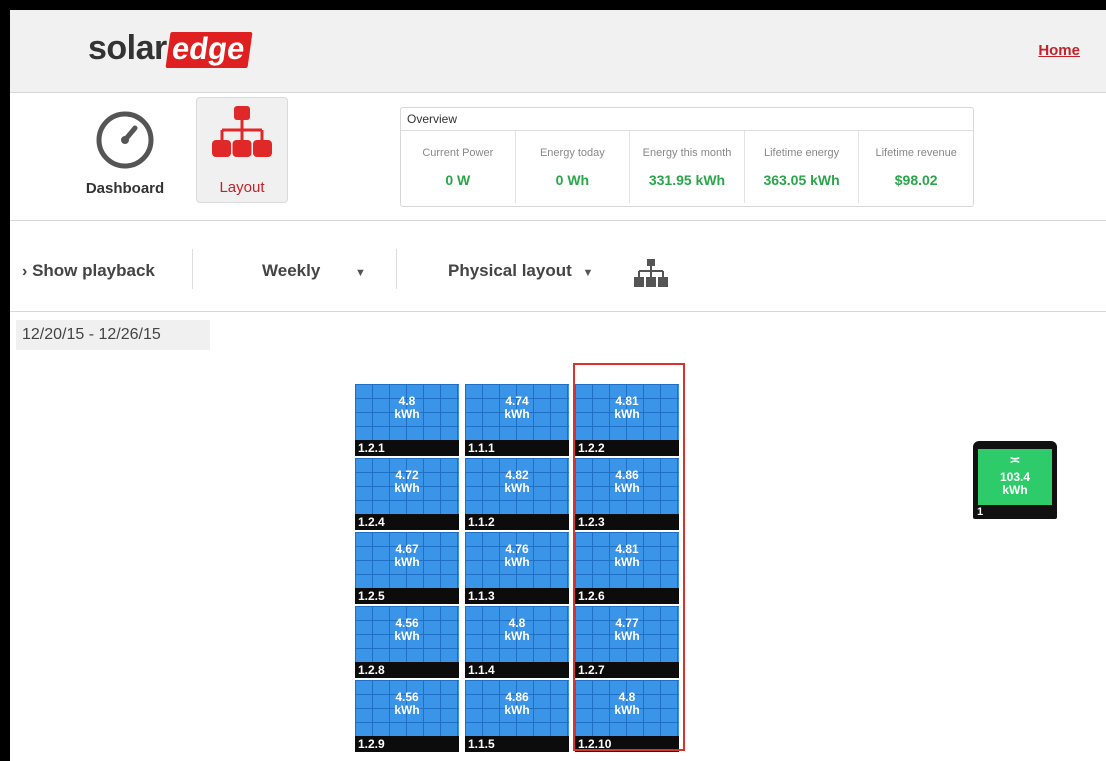  What do you see at coordinates (407, 448) in the screenshot?
I see `panel-id: 1.2.1` at bounding box center [407, 448].